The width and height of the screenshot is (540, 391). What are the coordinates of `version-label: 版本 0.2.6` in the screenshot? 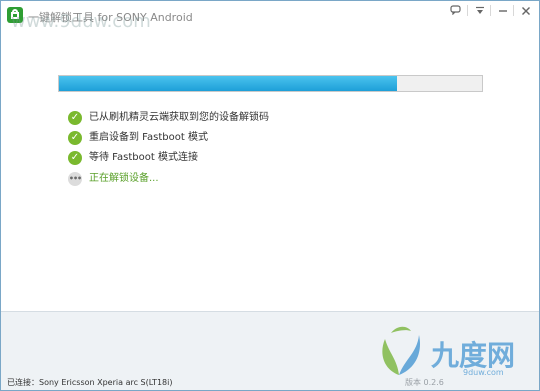 It's located at (424, 382).